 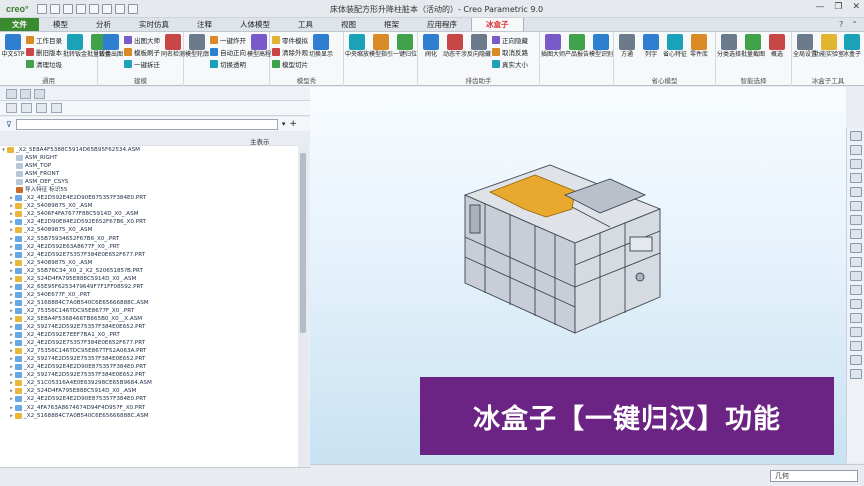 I want to click on saved-views-icon, so click(x=855, y=206).